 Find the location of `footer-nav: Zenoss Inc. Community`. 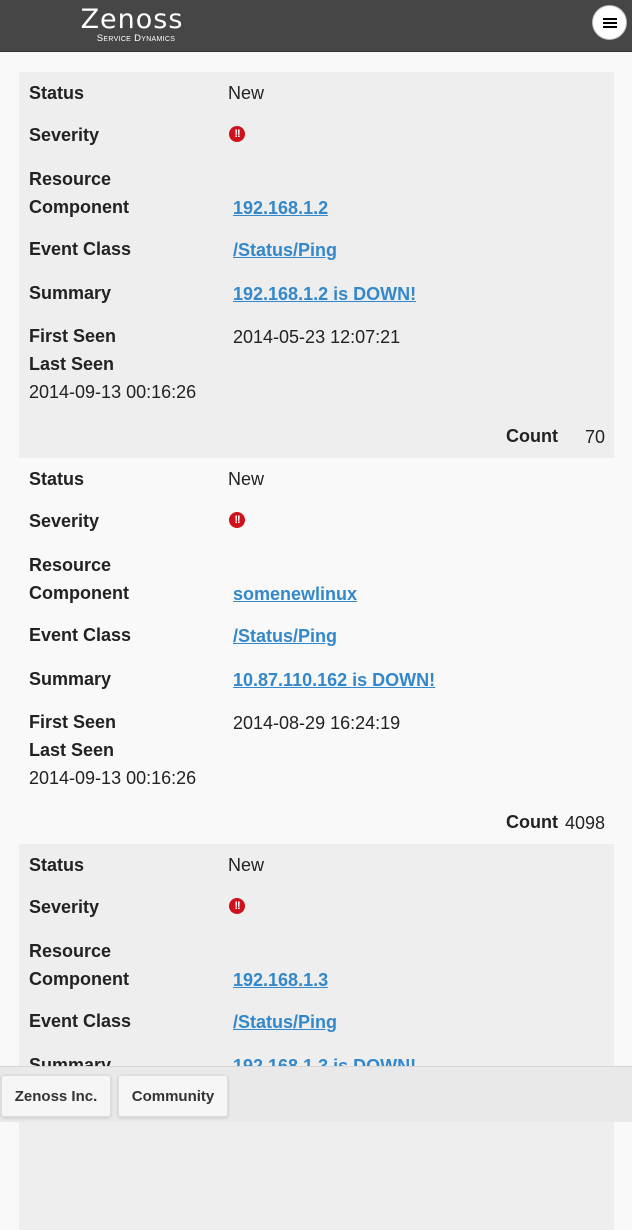

footer-nav: Zenoss Inc. Community is located at coordinates (316, 1094).